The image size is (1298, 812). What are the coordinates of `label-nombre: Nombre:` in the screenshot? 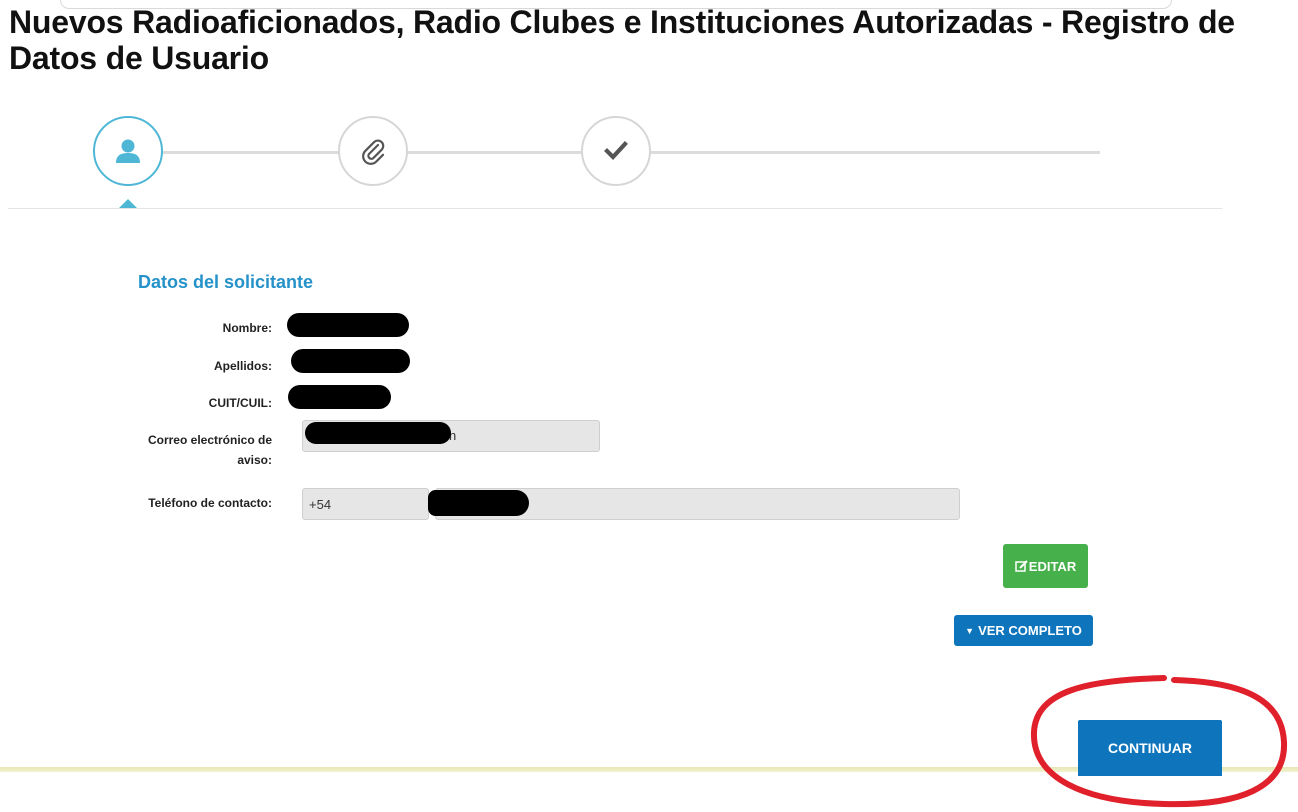 It's located at (247, 328).